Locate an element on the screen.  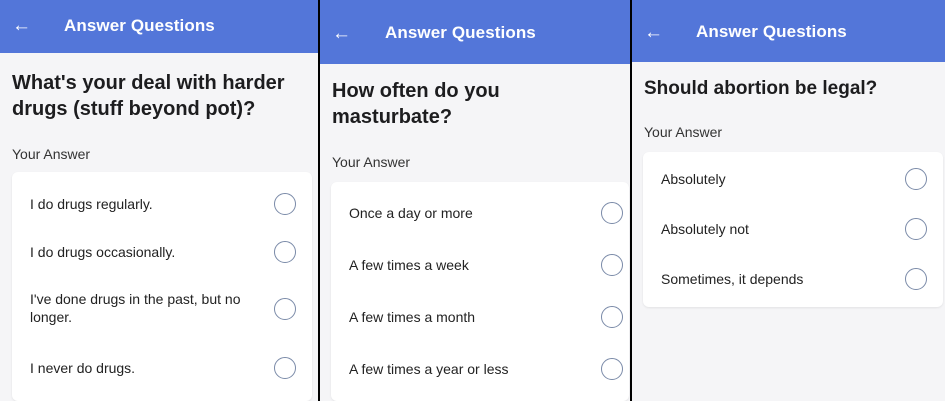
option-label: Absolutely is located at coordinates (693, 179).